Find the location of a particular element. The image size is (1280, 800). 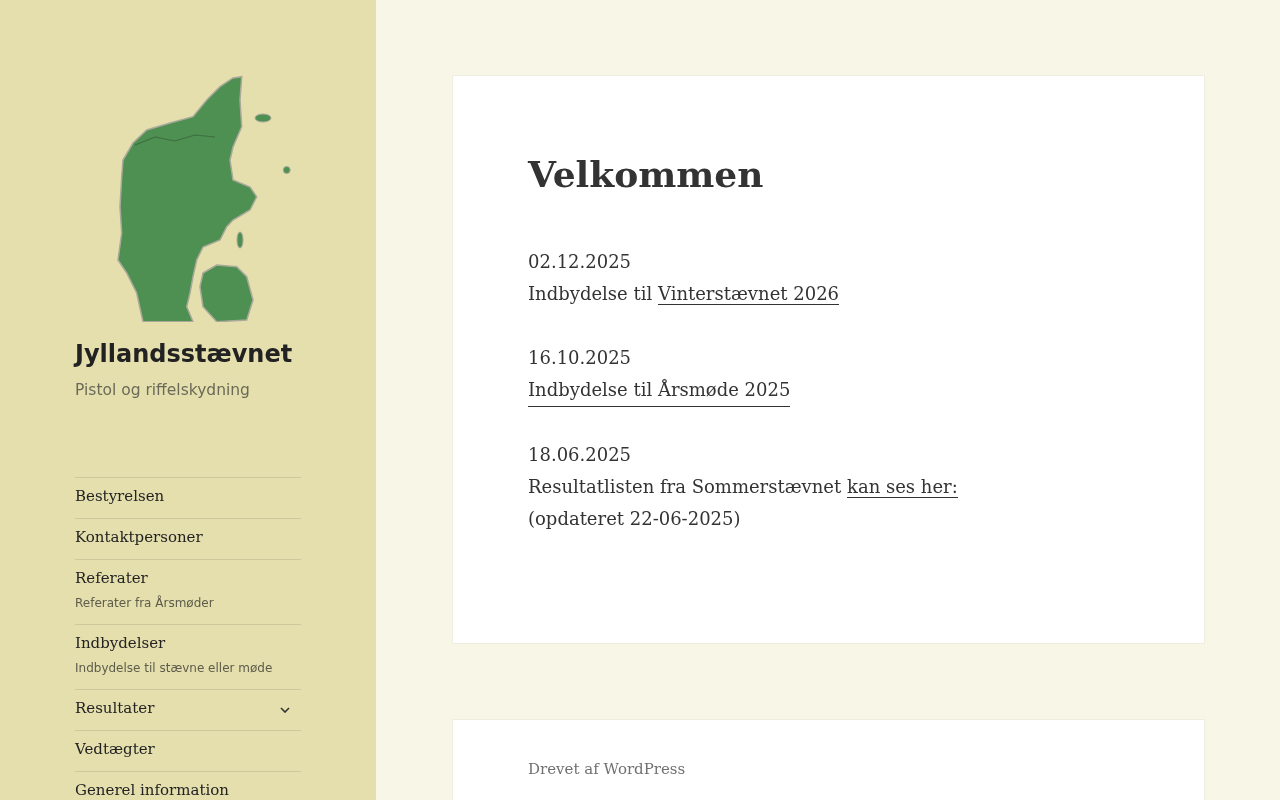

post-link: Indbydelse til Årsmøde 2025 is located at coordinates (659, 390).